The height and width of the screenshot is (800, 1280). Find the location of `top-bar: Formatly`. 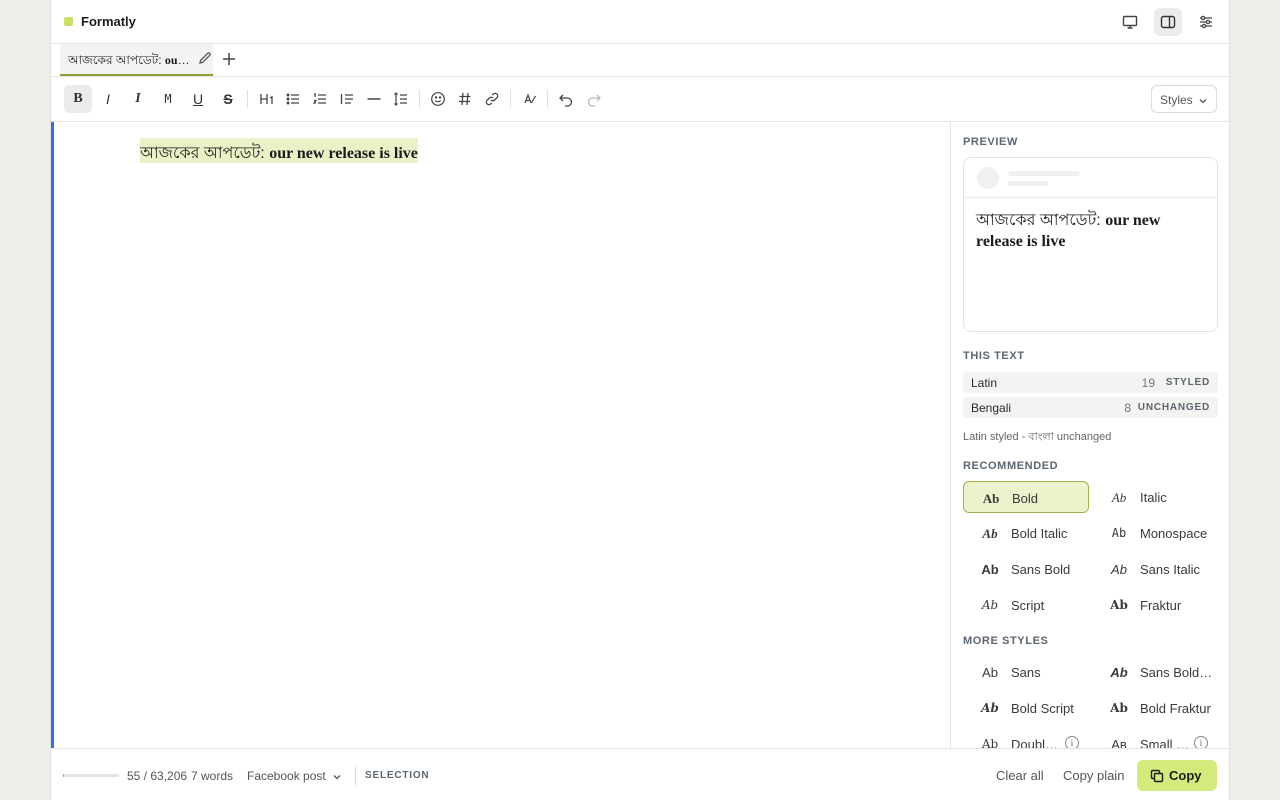

top-bar: Formatly is located at coordinates (640, 22).